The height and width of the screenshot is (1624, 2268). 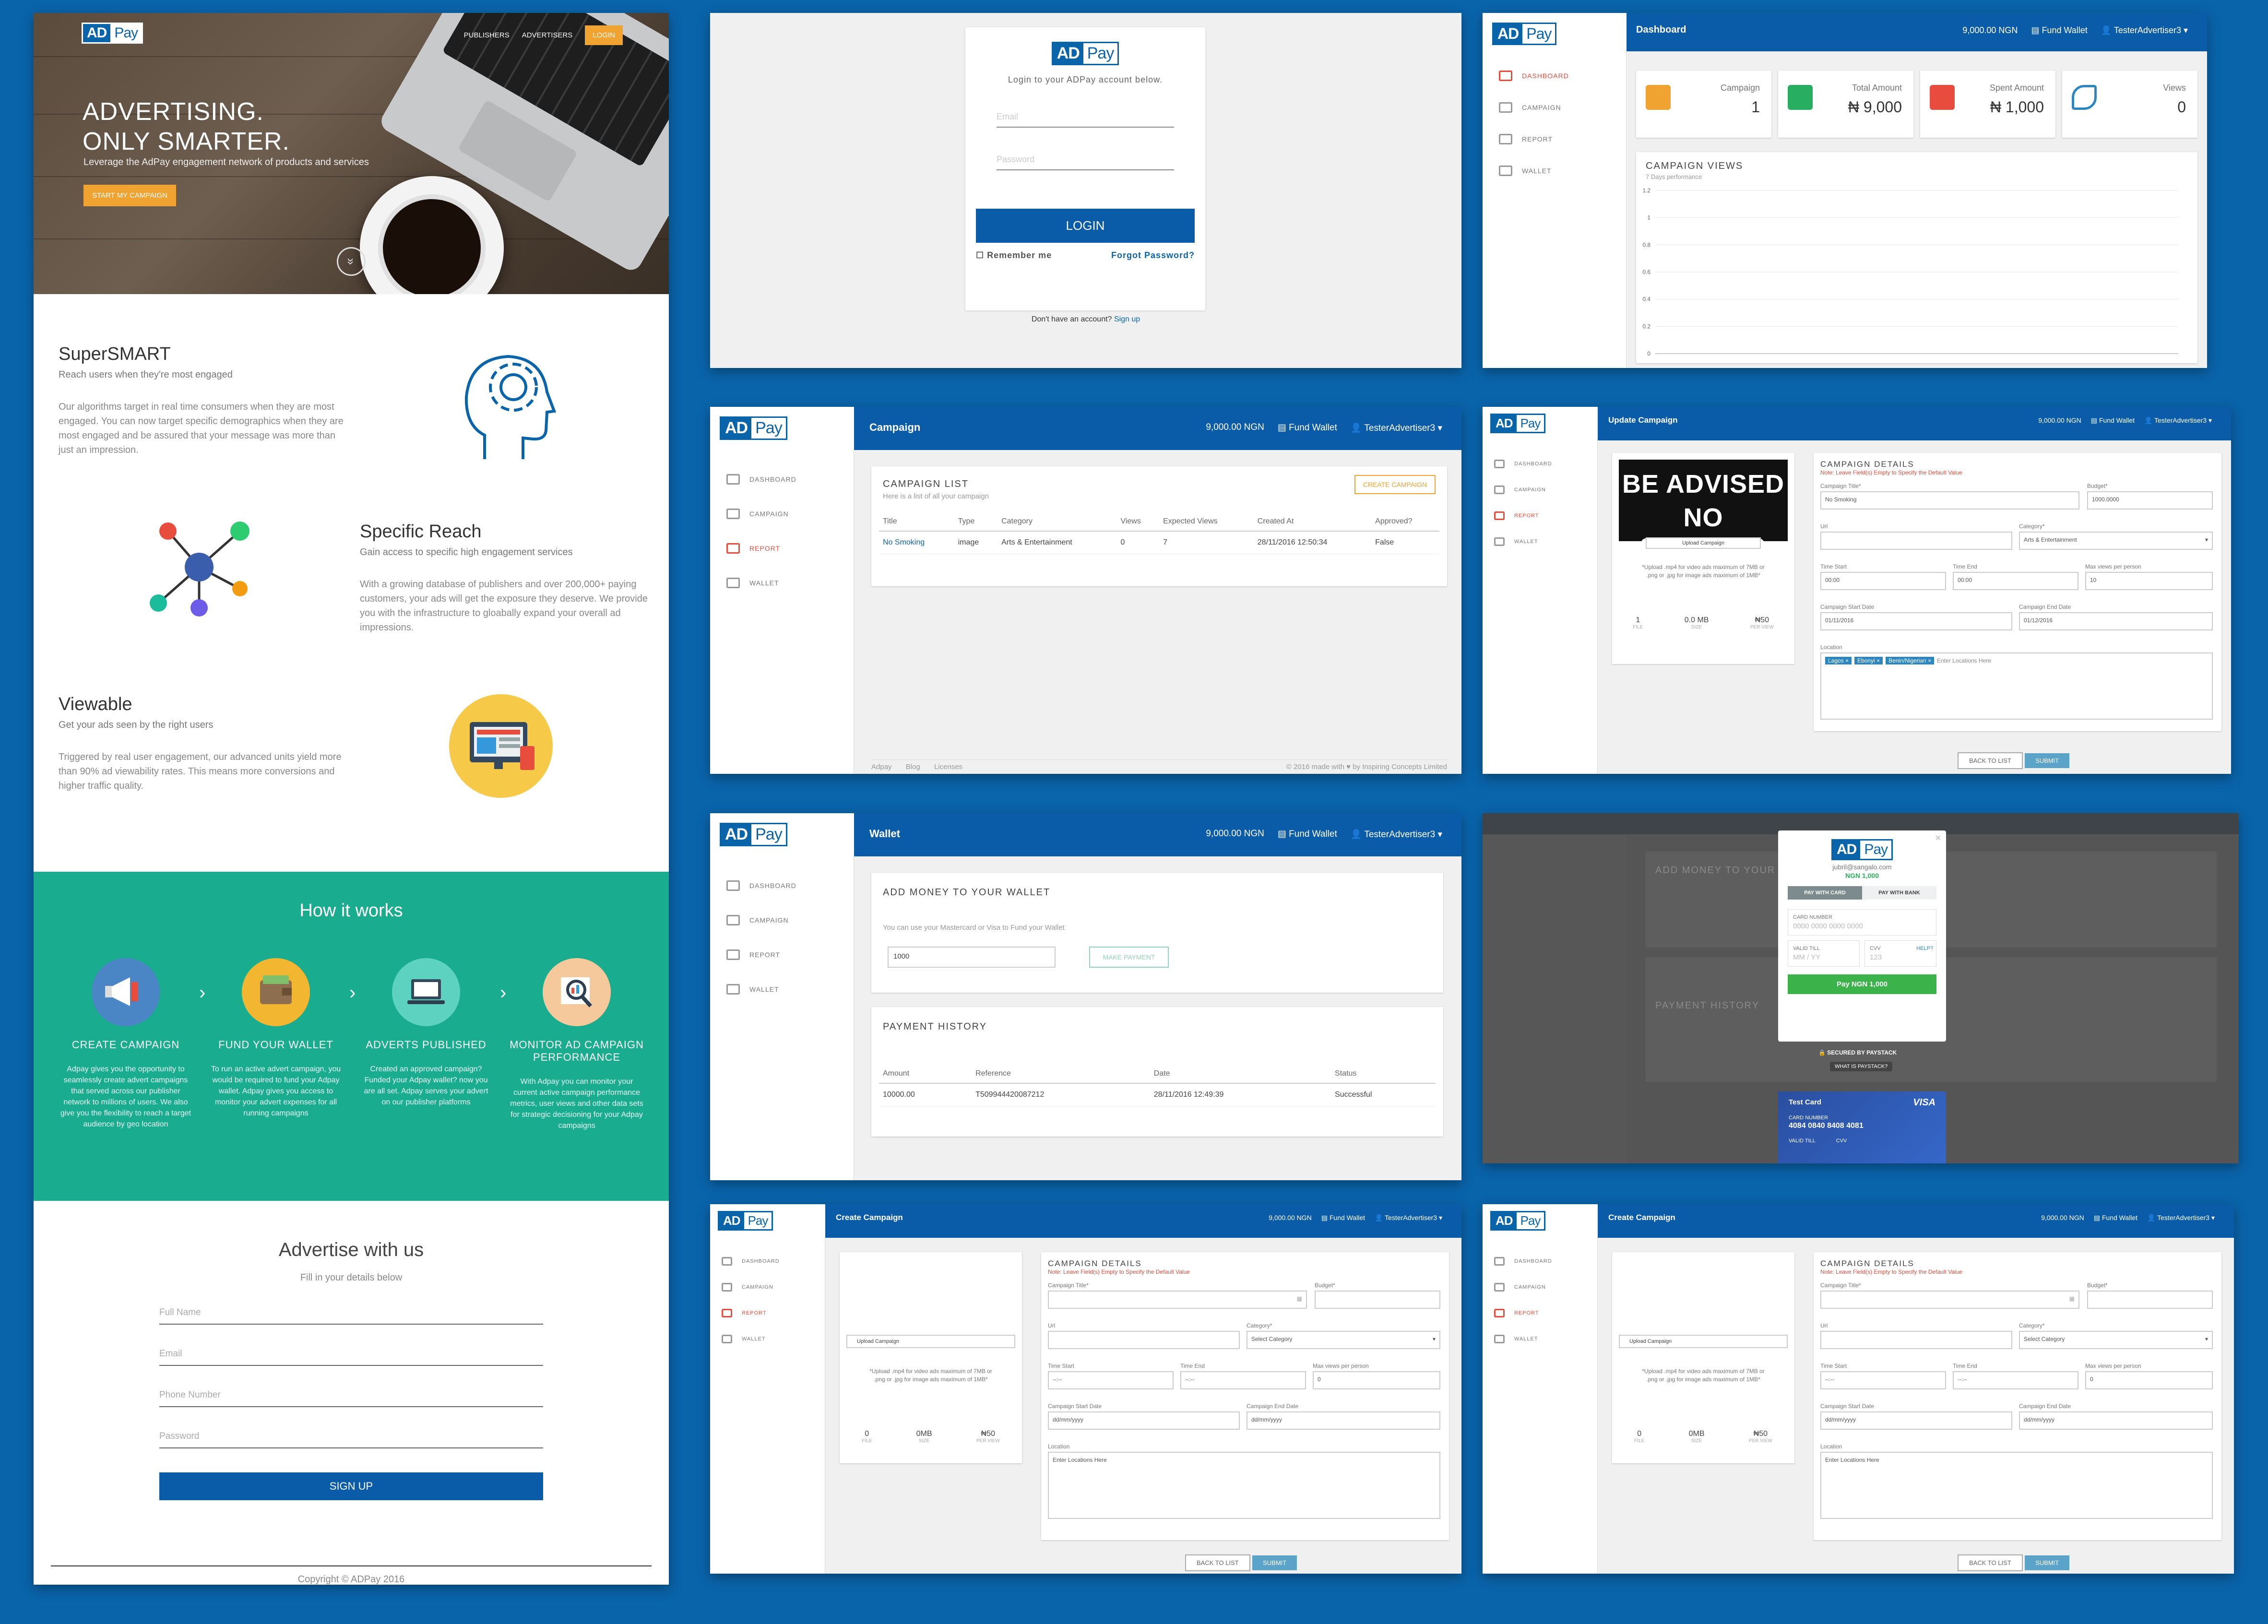 I want to click on full-name-field: Full Name, so click(x=351, y=1316).